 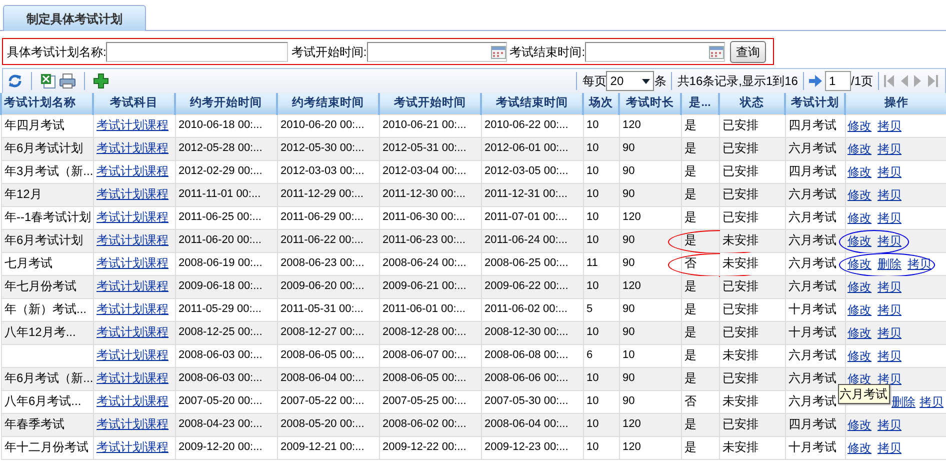 What do you see at coordinates (197, 52) in the screenshot?
I see `text-field` at bounding box center [197, 52].